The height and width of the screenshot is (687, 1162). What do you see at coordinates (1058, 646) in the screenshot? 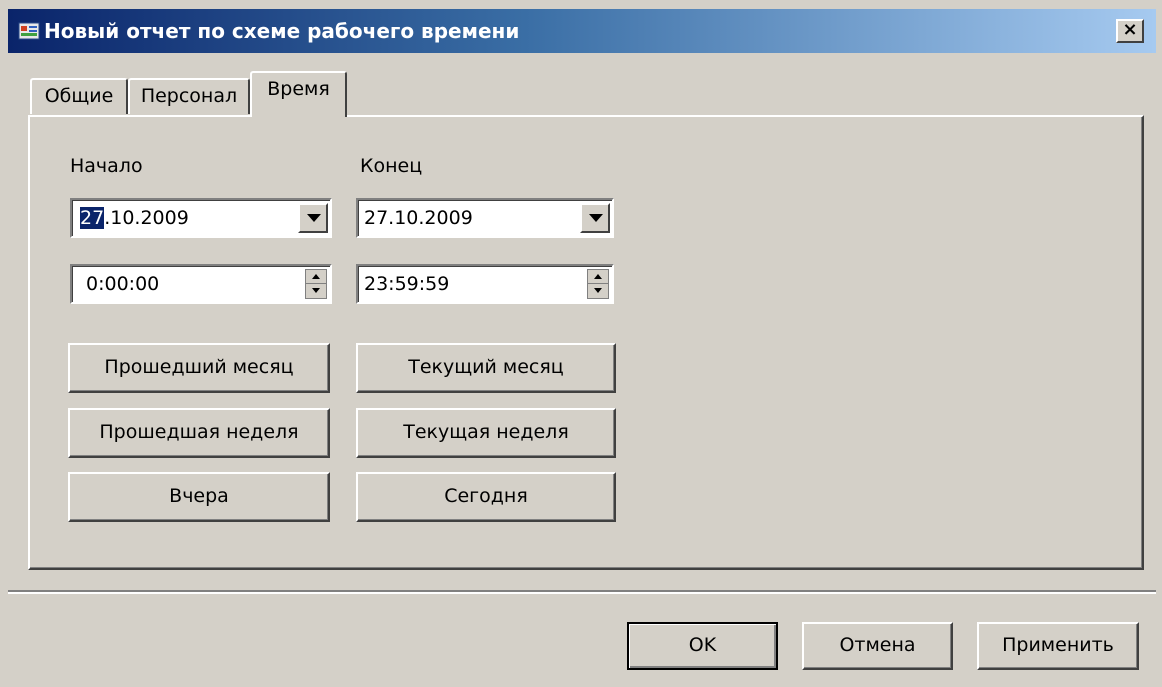
I see `apply-button: Применить` at bounding box center [1058, 646].